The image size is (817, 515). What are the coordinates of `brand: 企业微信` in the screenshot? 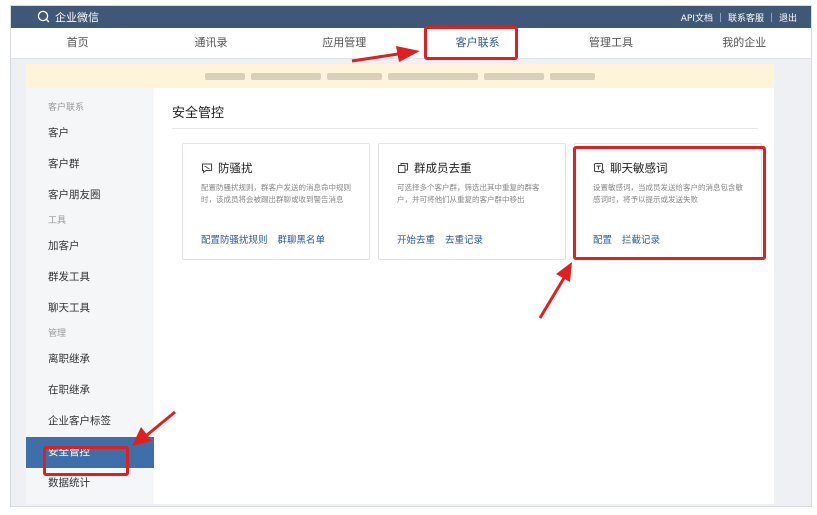 It's located at (68, 17).